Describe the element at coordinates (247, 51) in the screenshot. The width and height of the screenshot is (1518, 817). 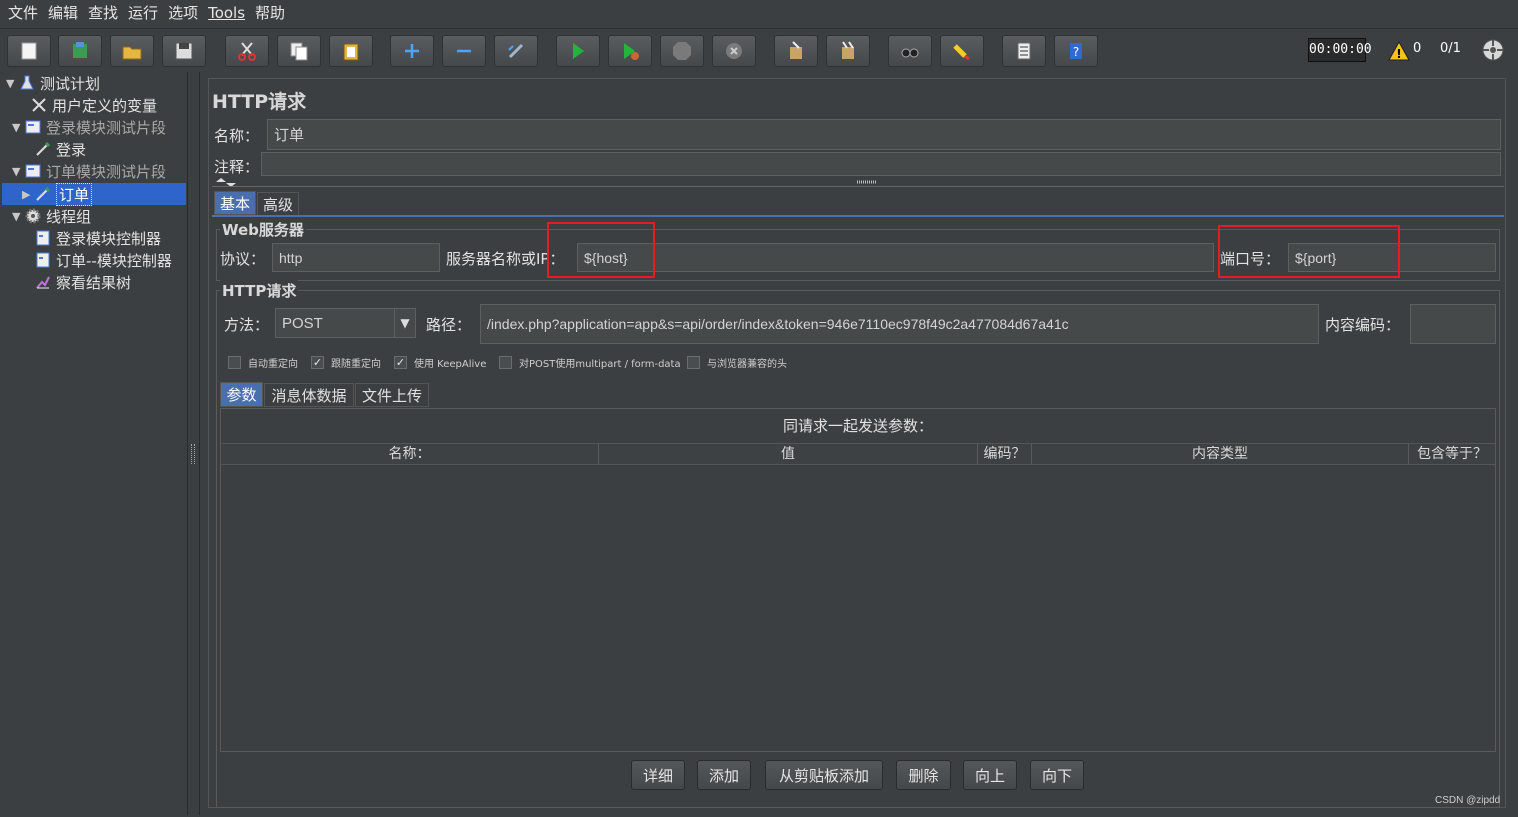
I see `cut-button` at that location.